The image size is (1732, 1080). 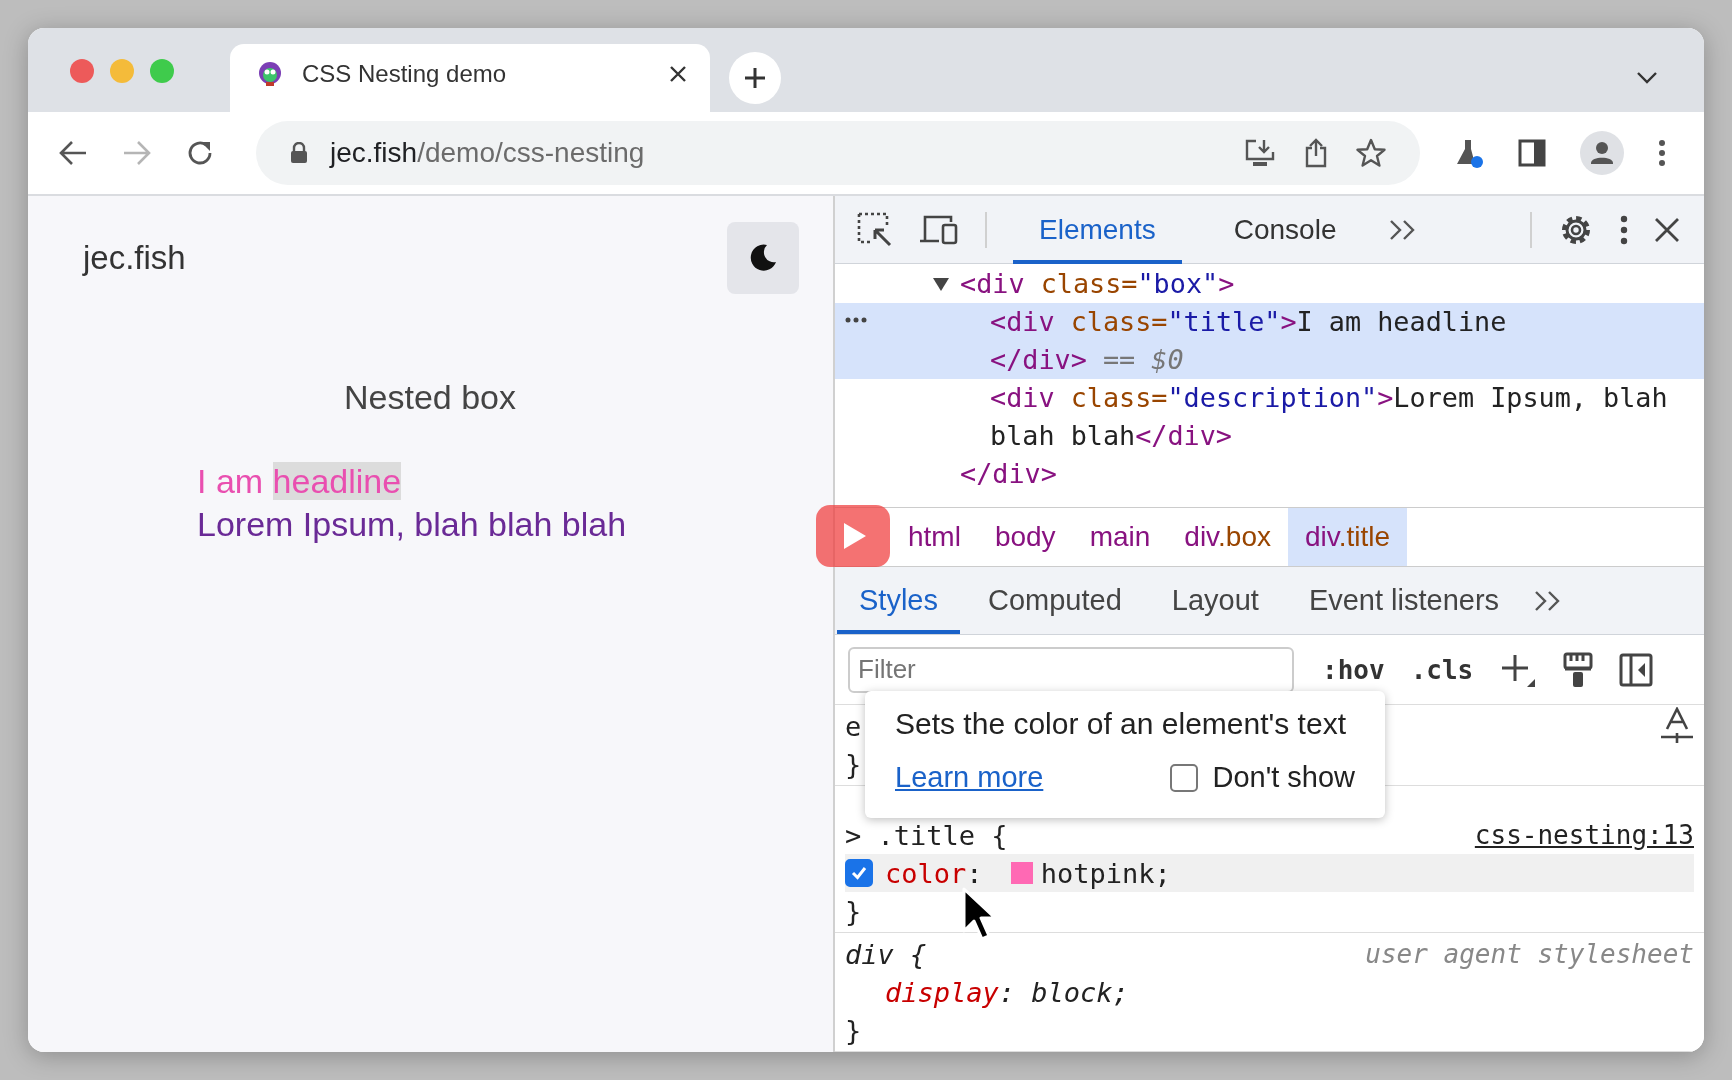 What do you see at coordinates (1328, 284) in the screenshot?
I see `dom-node-text: <div class="box">` at bounding box center [1328, 284].